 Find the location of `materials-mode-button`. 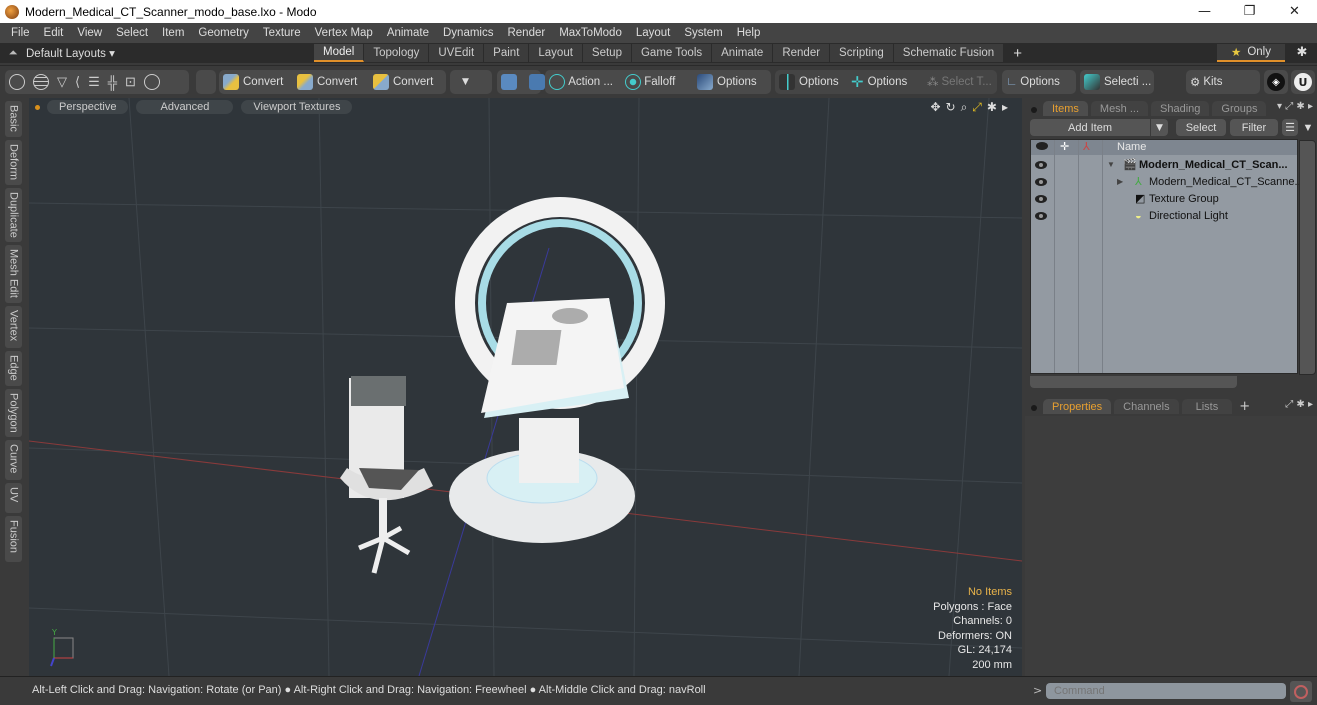

materials-mode-button is located at coordinates (152, 82).